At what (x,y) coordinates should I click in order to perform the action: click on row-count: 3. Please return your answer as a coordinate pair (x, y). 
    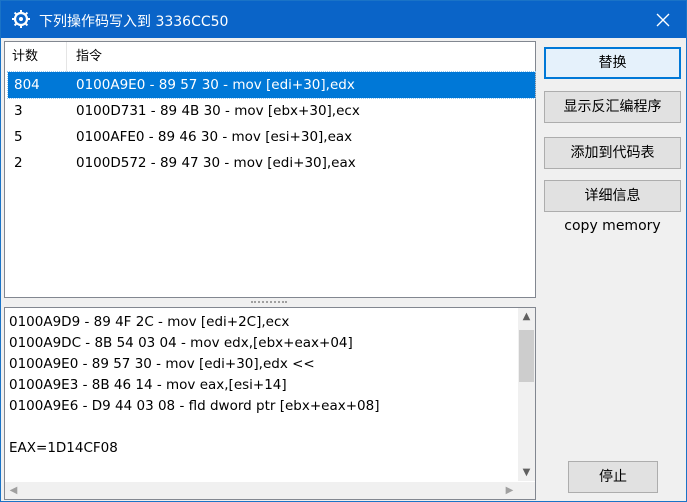
    Looking at the image, I should click on (18, 111).